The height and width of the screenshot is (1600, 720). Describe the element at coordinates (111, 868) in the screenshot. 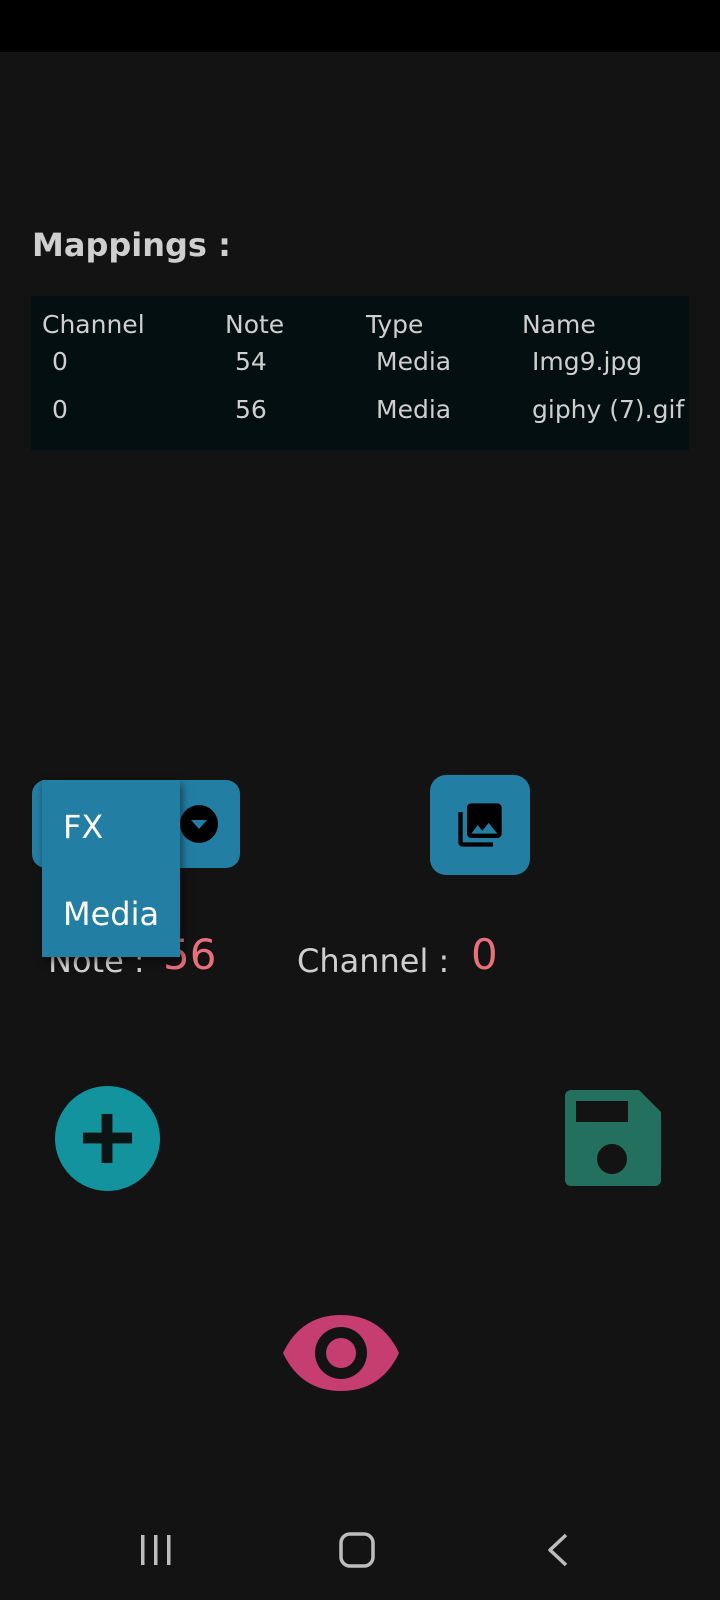

I see `type-dropdown-menu: FX Media` at that location.